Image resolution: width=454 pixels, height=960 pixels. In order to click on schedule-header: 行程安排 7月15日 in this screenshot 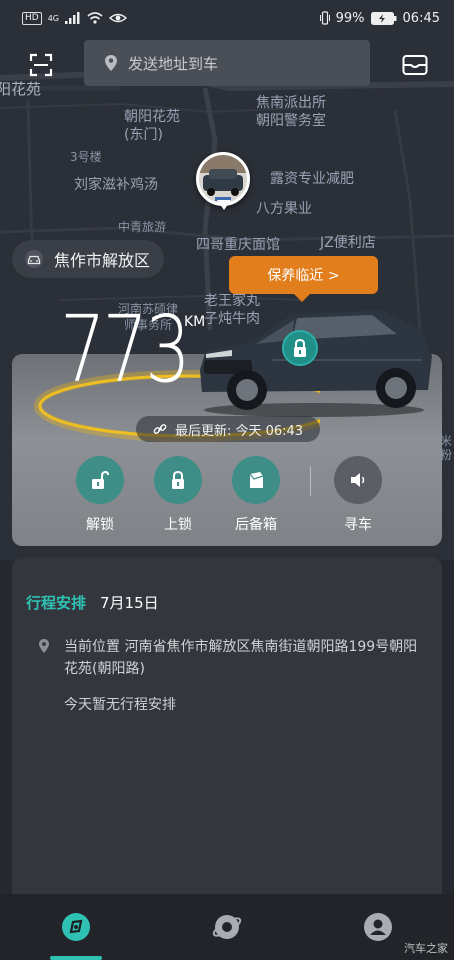, I will do `click(92, 602)`.